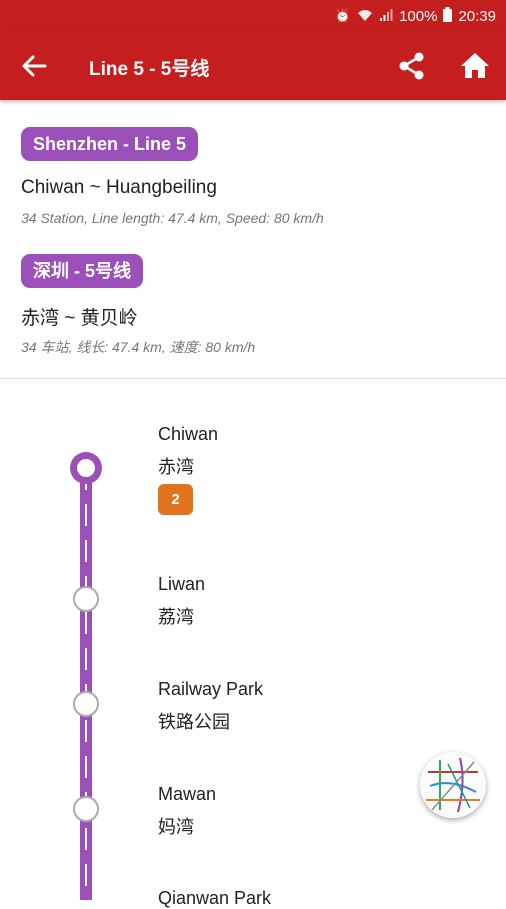 This screenshot has height=909, width=506. What do you see at coordinates (138, 347) in the screenshot?
I see `line-meta-cn: 34 车站, 线长: 47.4 km, 速度: 80 km/h` at bounding box center [138, 347].